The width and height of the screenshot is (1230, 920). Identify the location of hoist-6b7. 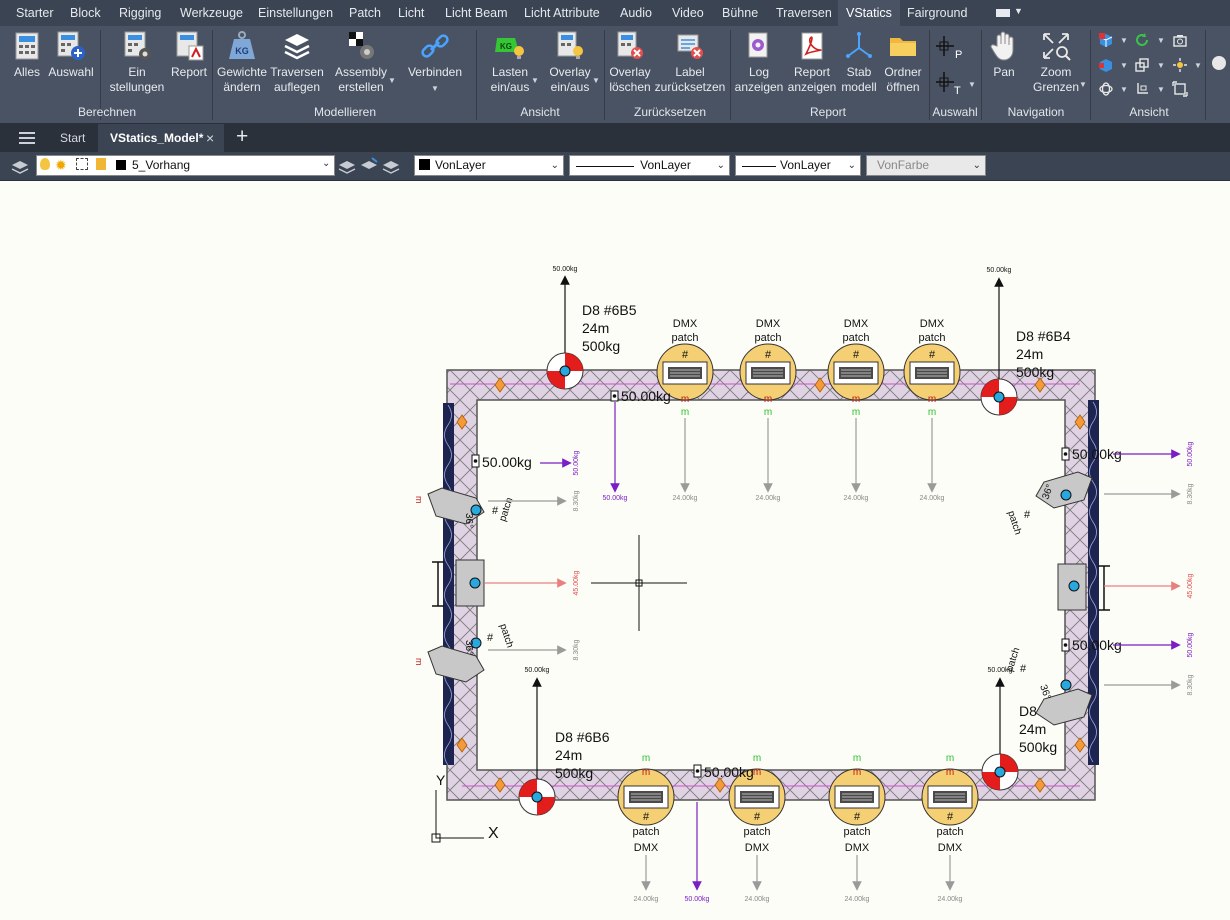
(1000, 772).